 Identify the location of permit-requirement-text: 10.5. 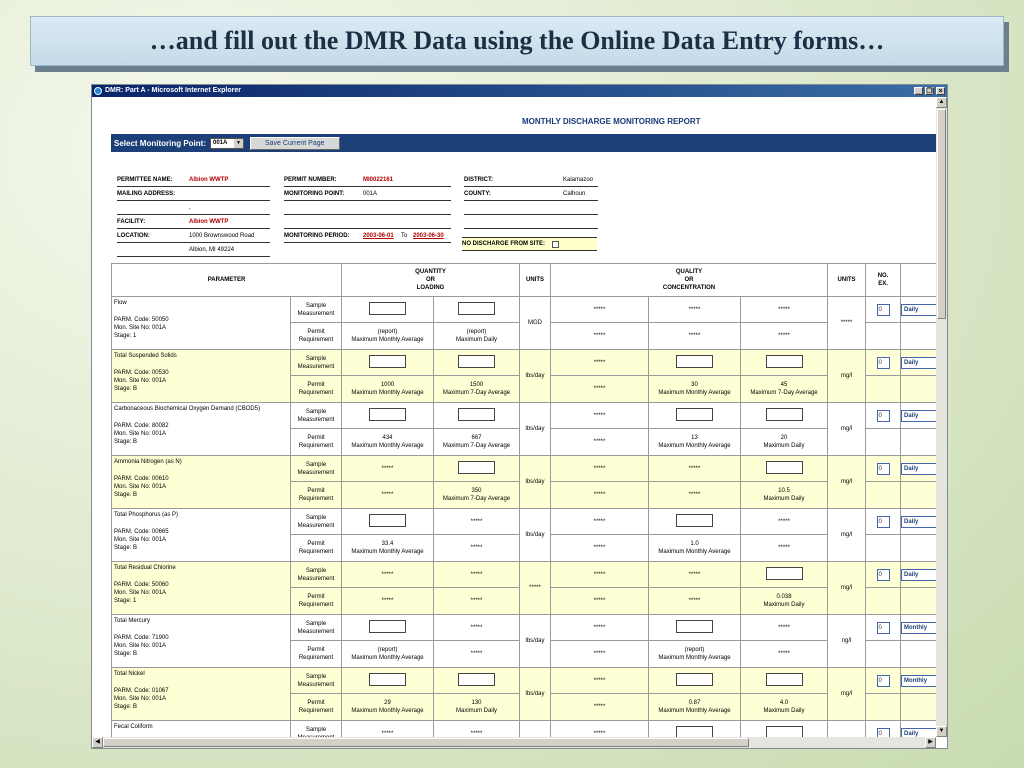
(784, 491).